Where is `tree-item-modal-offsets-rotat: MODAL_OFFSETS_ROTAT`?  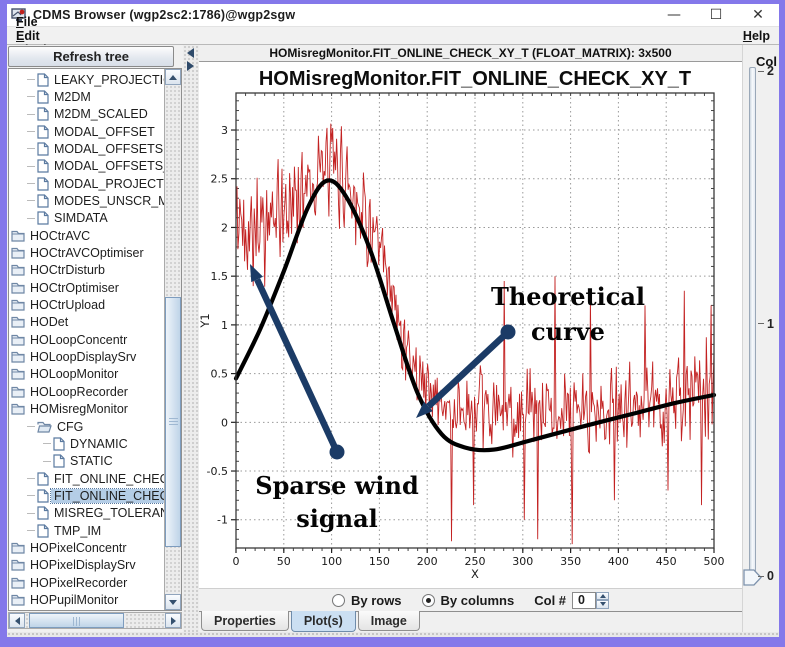 tree-item-modal-offsets-rotat: MODAL_OFFSETS_ROTAT is located at coordinates (96, 166).